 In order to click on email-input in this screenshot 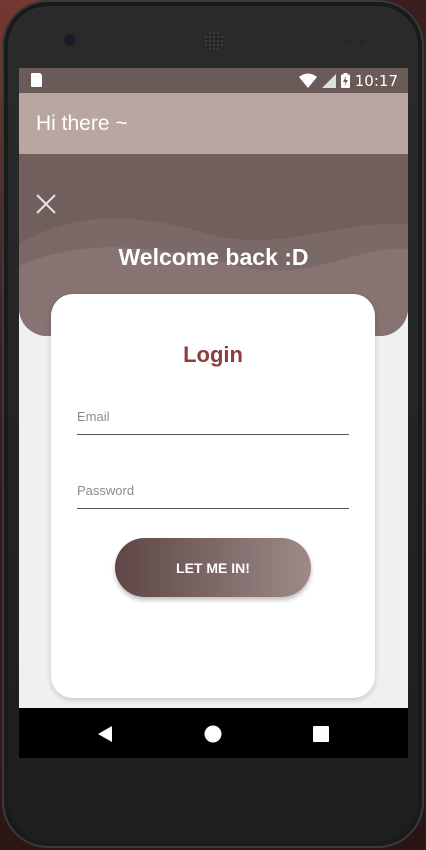, I will do `click(213, 416)`.